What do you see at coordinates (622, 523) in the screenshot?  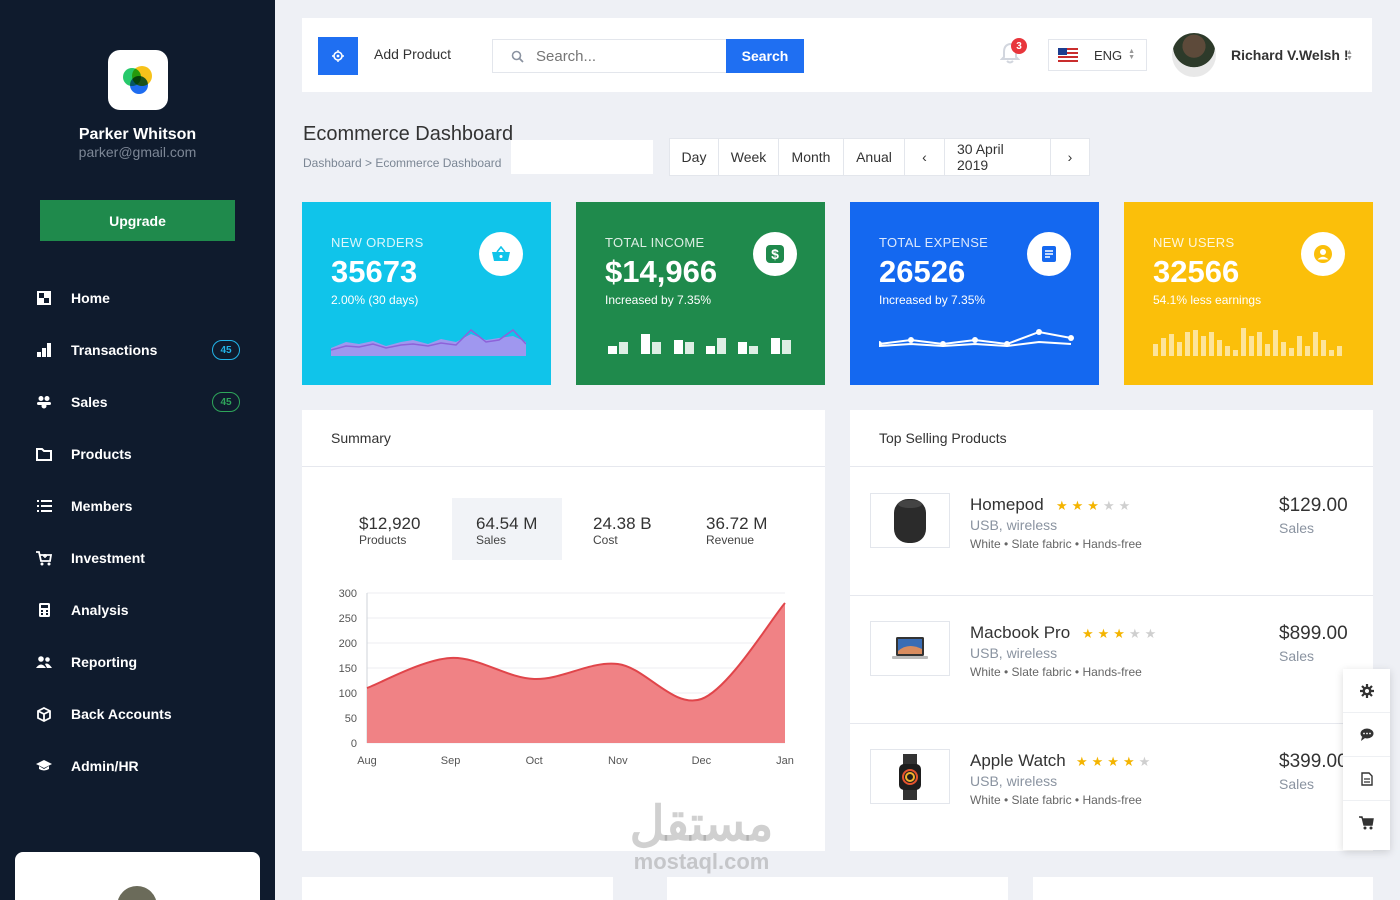 I see `metric-value: 24.38 B` at bounding box center [622, 523].